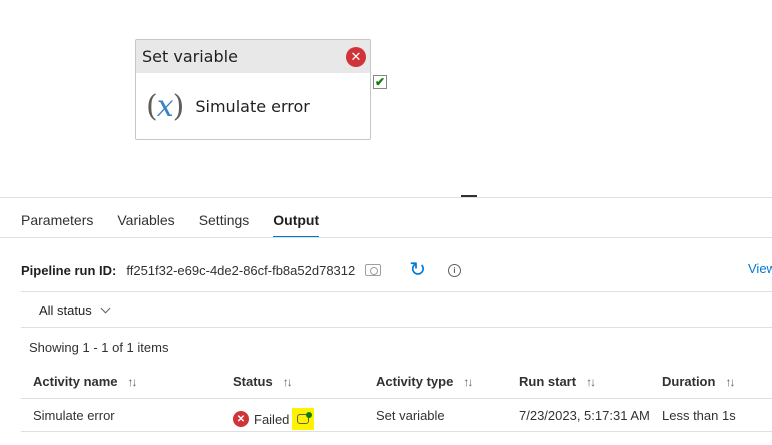 Image resolution: width=772 pixels, height=445 pixels. What do you see at coordinates (386, 237) in the screenshot?
I see `tabs-divider` at bounding box center [386, 237].